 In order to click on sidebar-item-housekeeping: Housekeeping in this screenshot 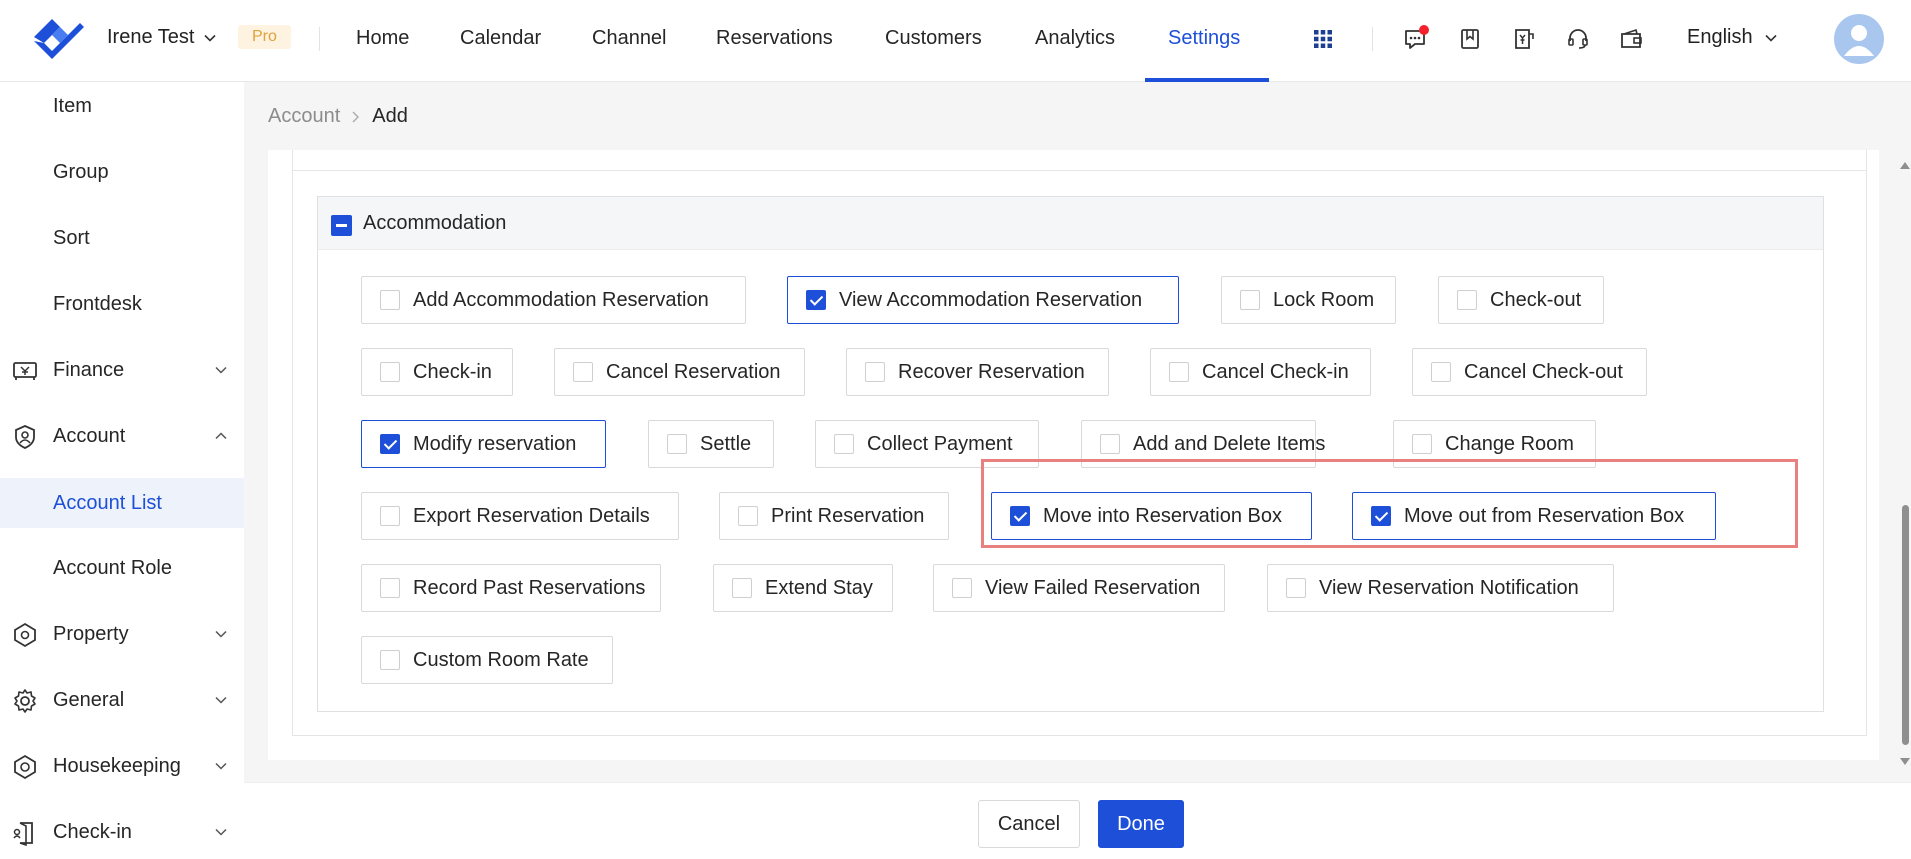, I will do `click(122, 766)`.